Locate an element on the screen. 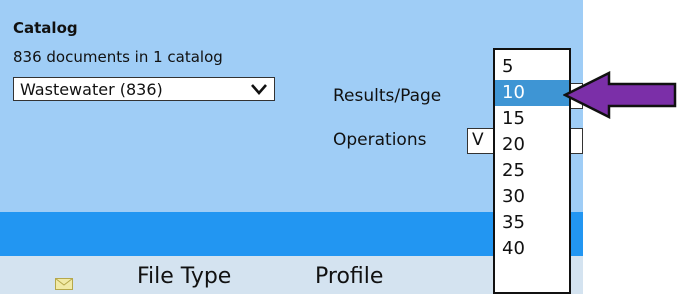 The width and height of the screenshot is (677, 294). results-per-page-options: 5 10 15 20 25 30 35 40 is located at coordinates (532, 171).